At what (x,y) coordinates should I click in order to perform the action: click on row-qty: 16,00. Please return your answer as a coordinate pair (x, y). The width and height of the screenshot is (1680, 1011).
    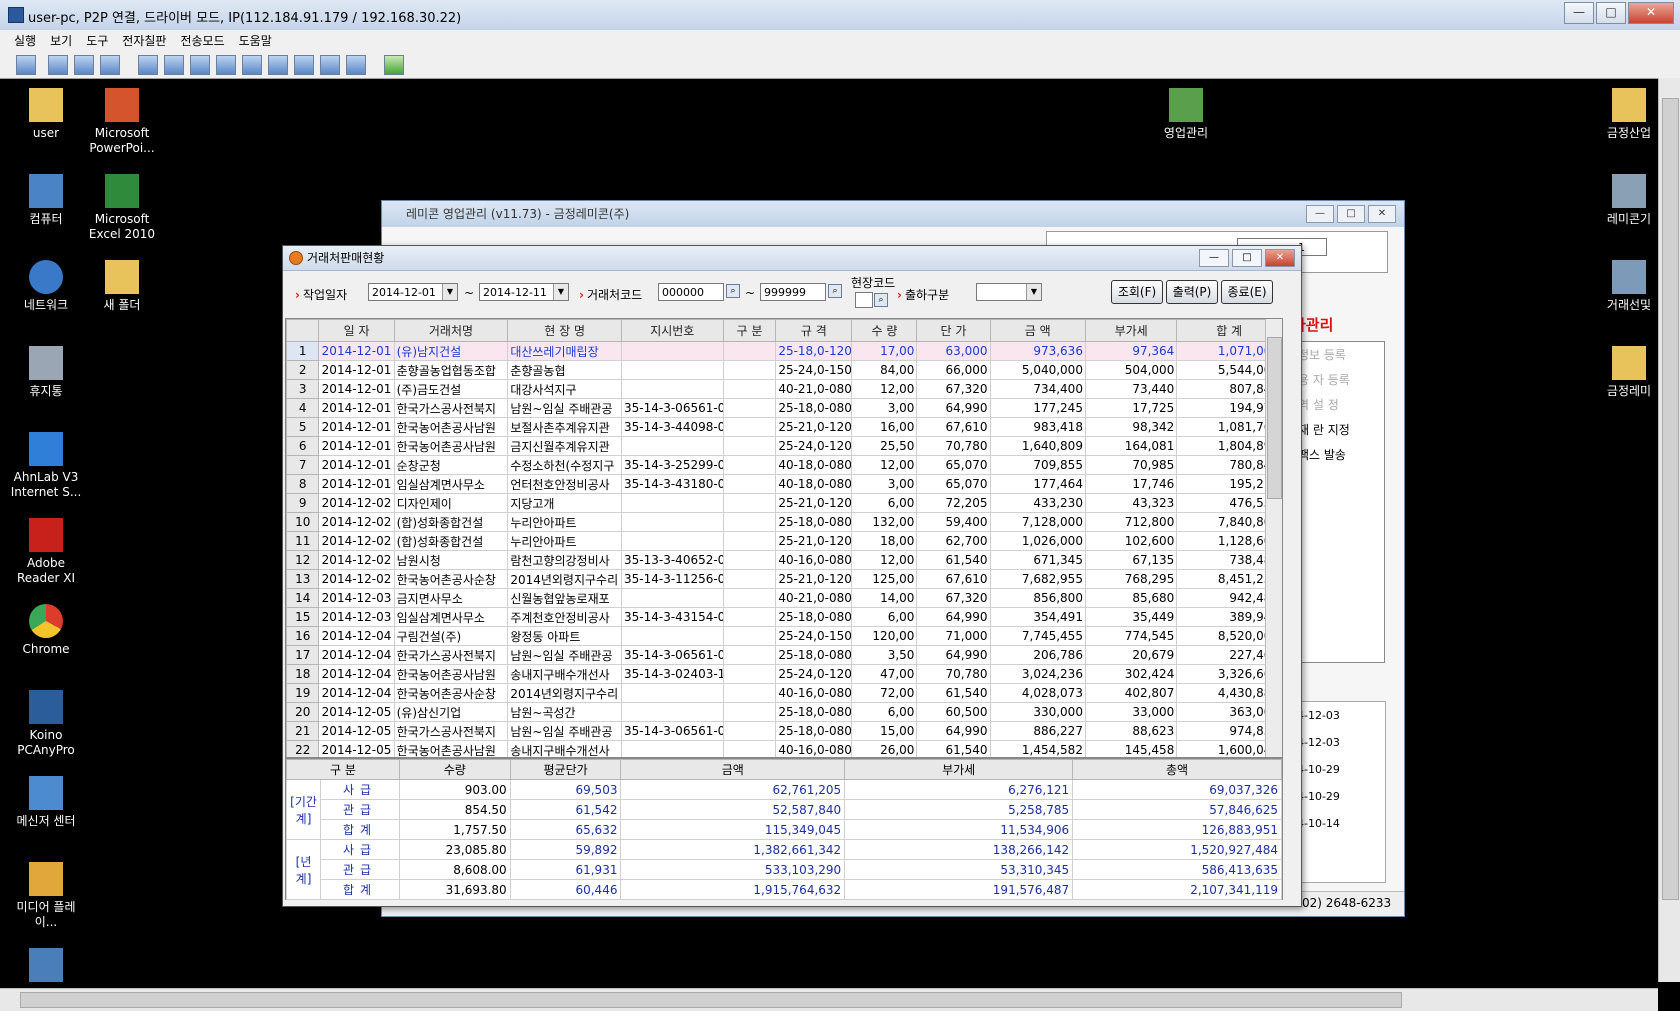
    Looking at the image, I should click on (884, 427).